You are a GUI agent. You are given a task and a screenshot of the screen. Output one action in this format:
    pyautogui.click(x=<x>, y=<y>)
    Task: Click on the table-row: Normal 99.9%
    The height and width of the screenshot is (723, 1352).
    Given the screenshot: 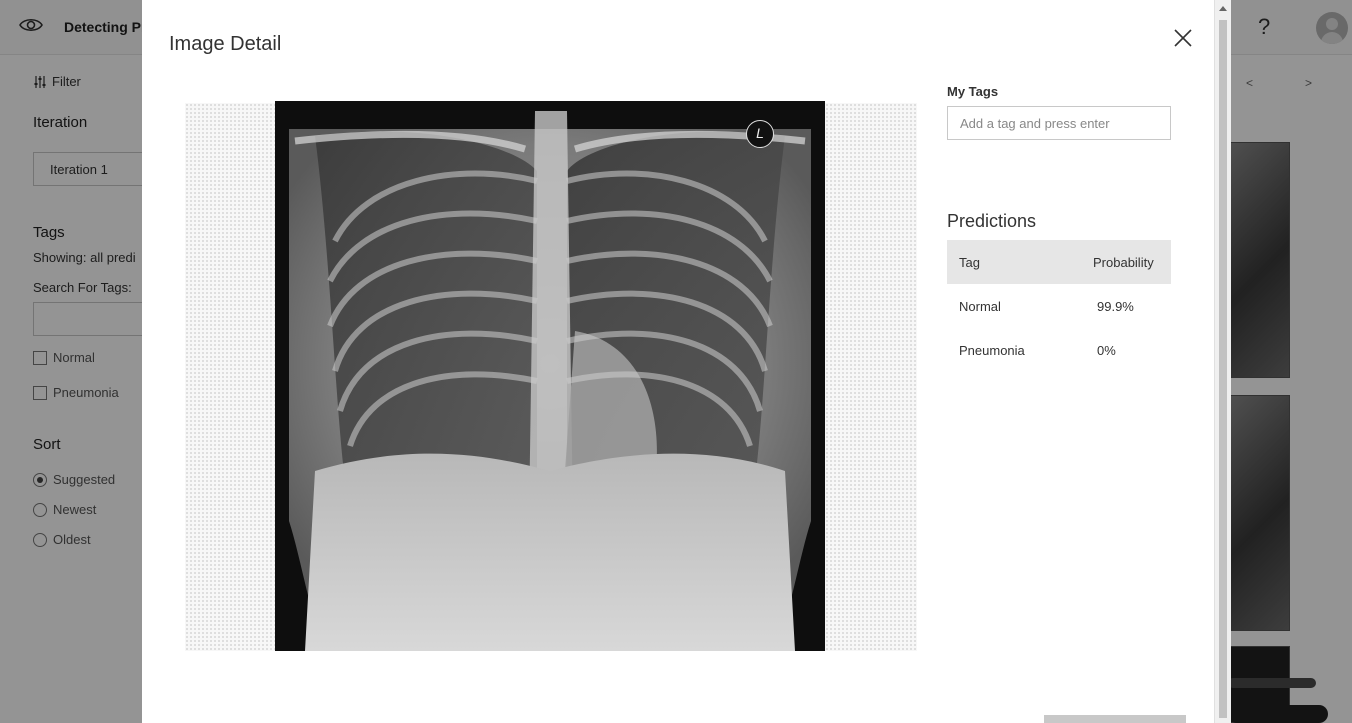 What is the action you would take?
    pyautogui.click(x=1059, y=306)
    